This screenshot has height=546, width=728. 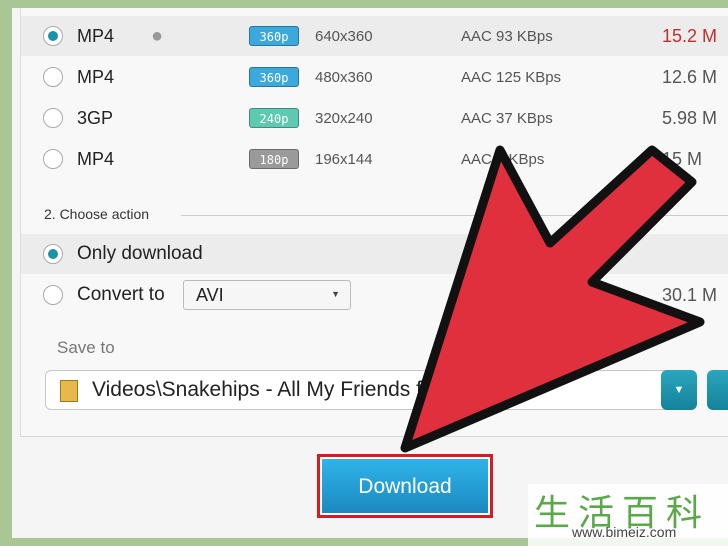 What do you see at coordinates (624, 532) in the screenshot?
I see `watermark-url: www.bimeiz.com` at bounding box center [624, 532].